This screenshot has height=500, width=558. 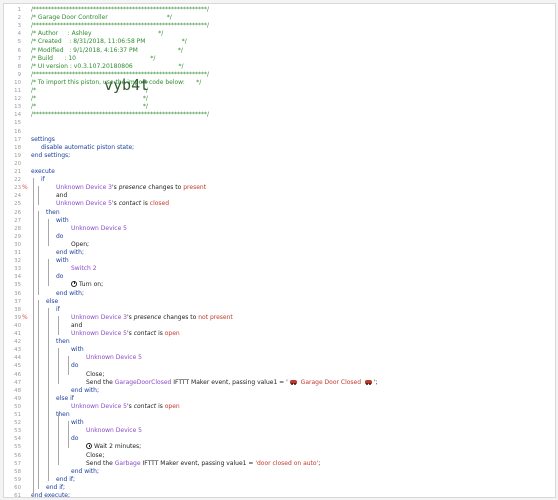 What do you see at coordinates (88, 147) in the screenshot?
I see `disable-state-statement: disable automatic piston state;` at bounding box center [88, 147].